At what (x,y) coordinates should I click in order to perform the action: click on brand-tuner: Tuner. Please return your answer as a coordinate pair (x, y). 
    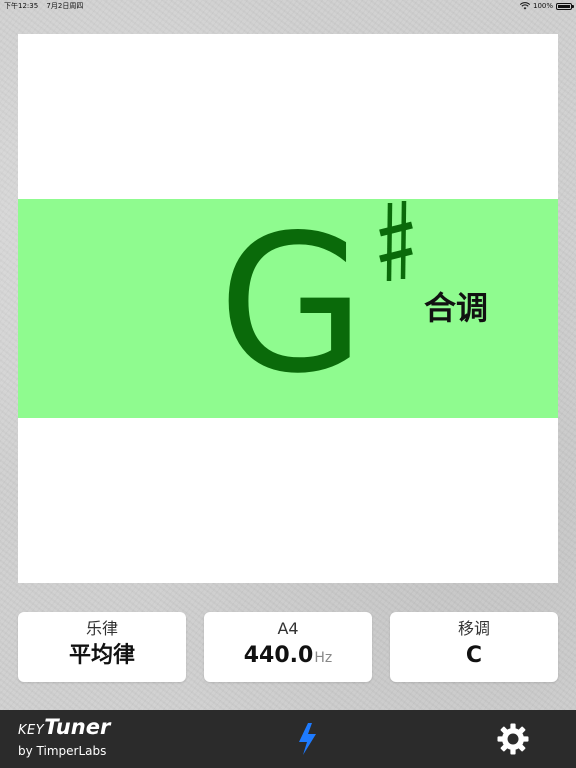
    Looking at the image, I should click on (77, 727).